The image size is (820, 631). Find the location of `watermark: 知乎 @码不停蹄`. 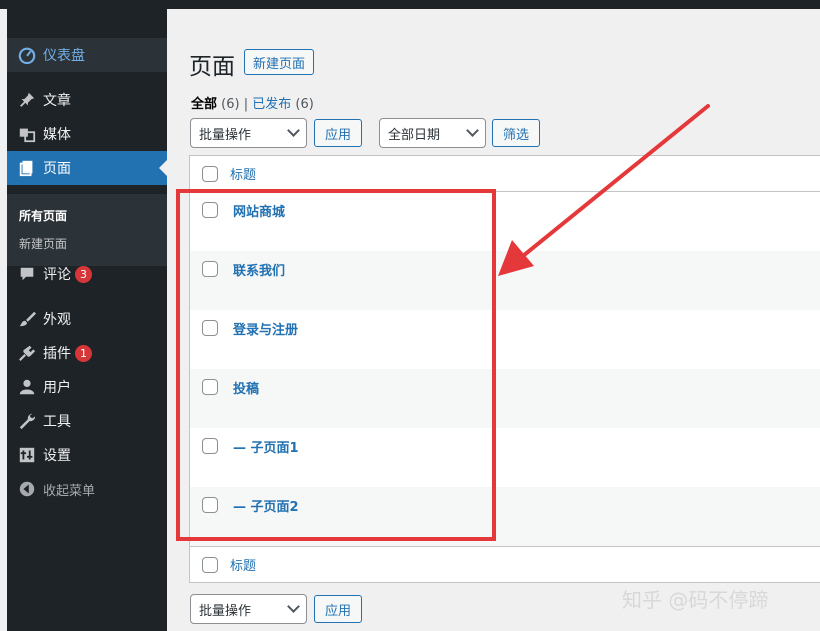

watermark: 知乎 @码不停蹄 is located at coordinates (695, 600).